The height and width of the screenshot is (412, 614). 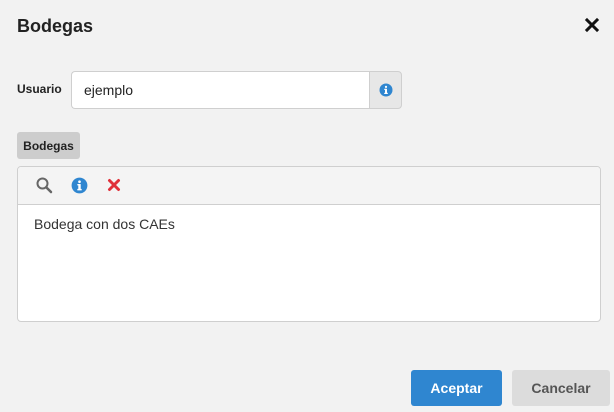 What do you see at coordinates (456, 388) in the screenshot?
I see `accept-button: Aceptar` at bounding box center [456, 388].